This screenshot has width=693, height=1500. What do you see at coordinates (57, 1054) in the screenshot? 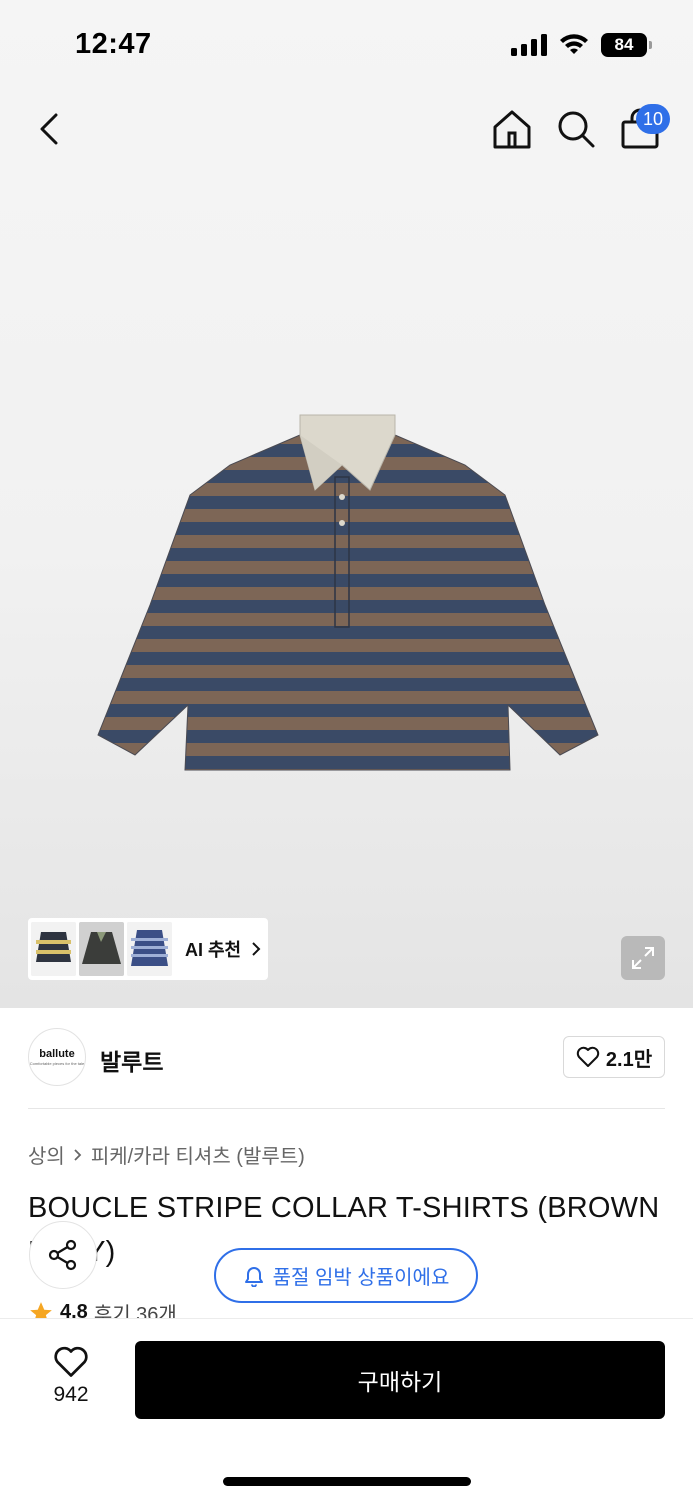
I see `brand-logo-text: ballute` at bounding box center [57, 1054].